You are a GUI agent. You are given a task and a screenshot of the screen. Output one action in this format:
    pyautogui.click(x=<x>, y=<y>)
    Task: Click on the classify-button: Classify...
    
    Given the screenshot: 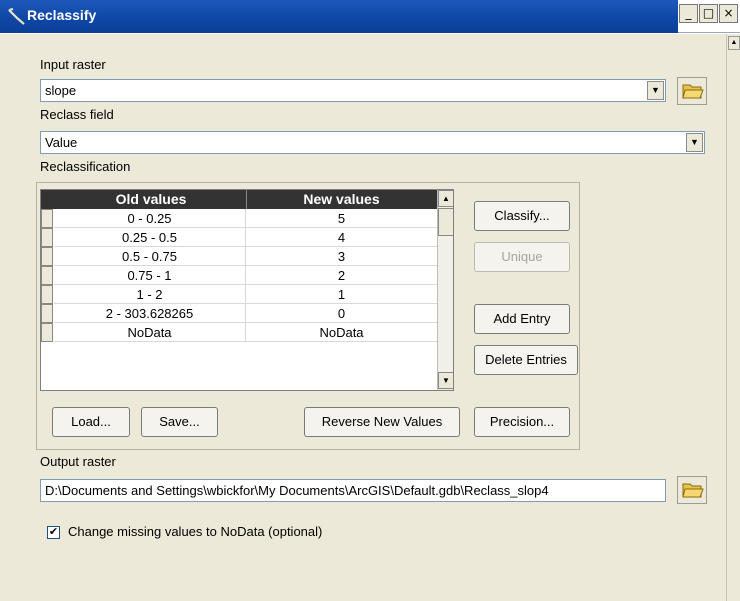 What is the action you would take?
    pyautogui.click(x=522, y=216)
    